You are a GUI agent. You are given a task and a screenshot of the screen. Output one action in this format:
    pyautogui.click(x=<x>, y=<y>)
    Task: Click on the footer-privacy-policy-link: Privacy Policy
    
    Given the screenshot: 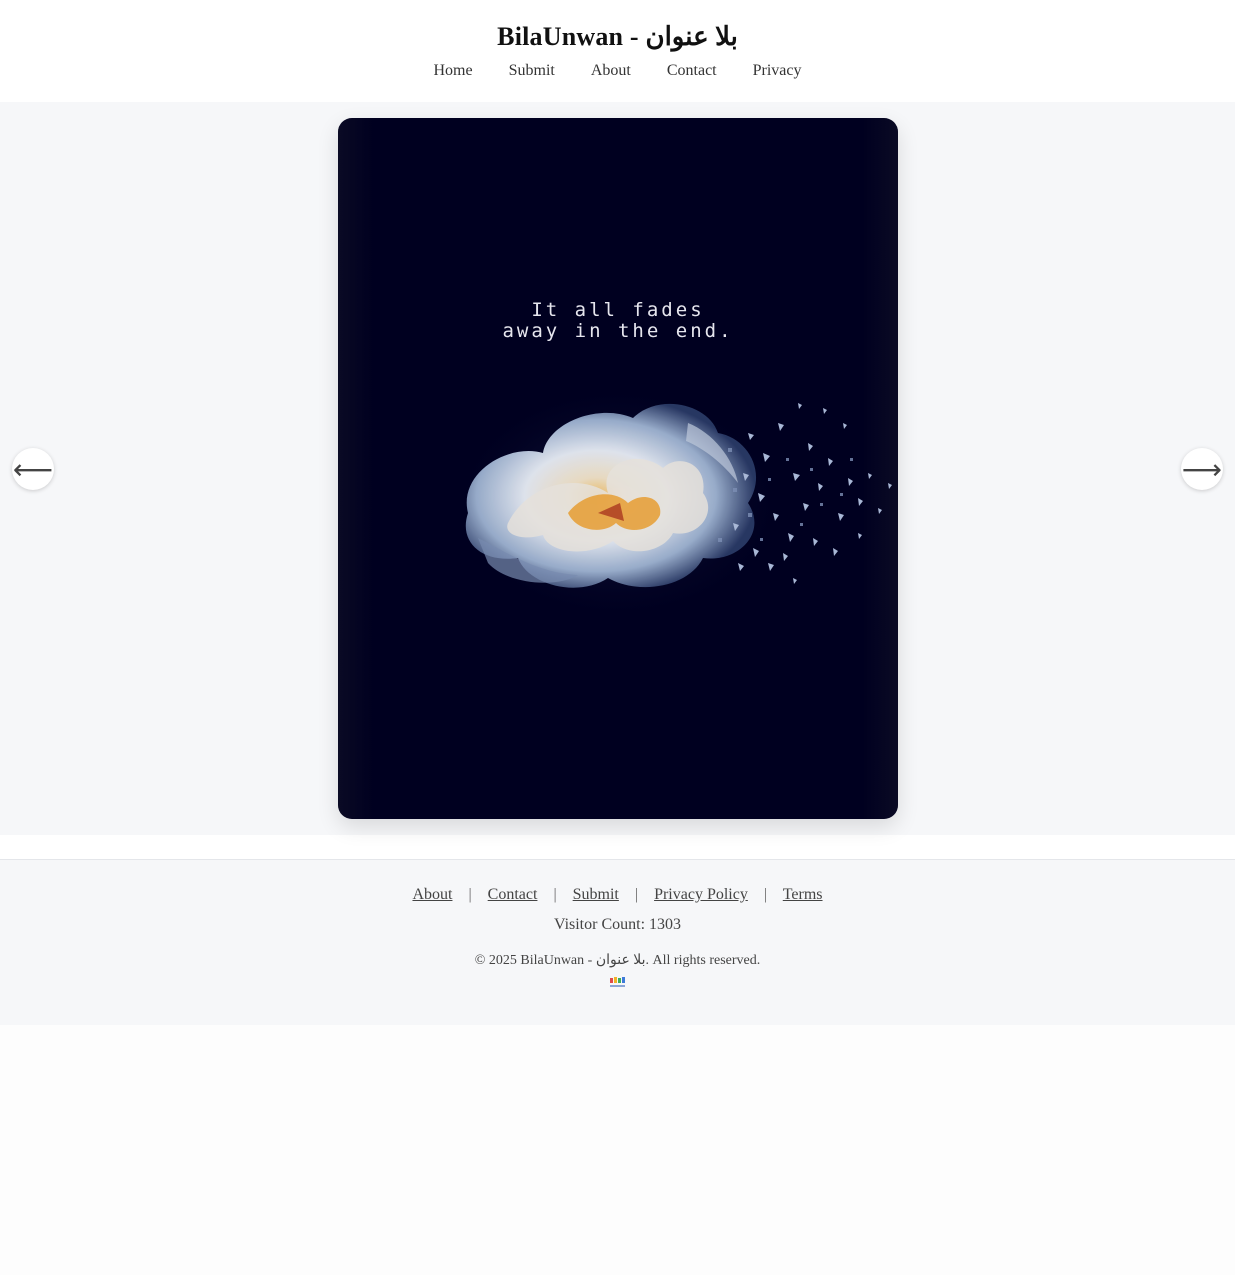 What is the action you would take?
    pyautogui.click(x=701, y=894)
    